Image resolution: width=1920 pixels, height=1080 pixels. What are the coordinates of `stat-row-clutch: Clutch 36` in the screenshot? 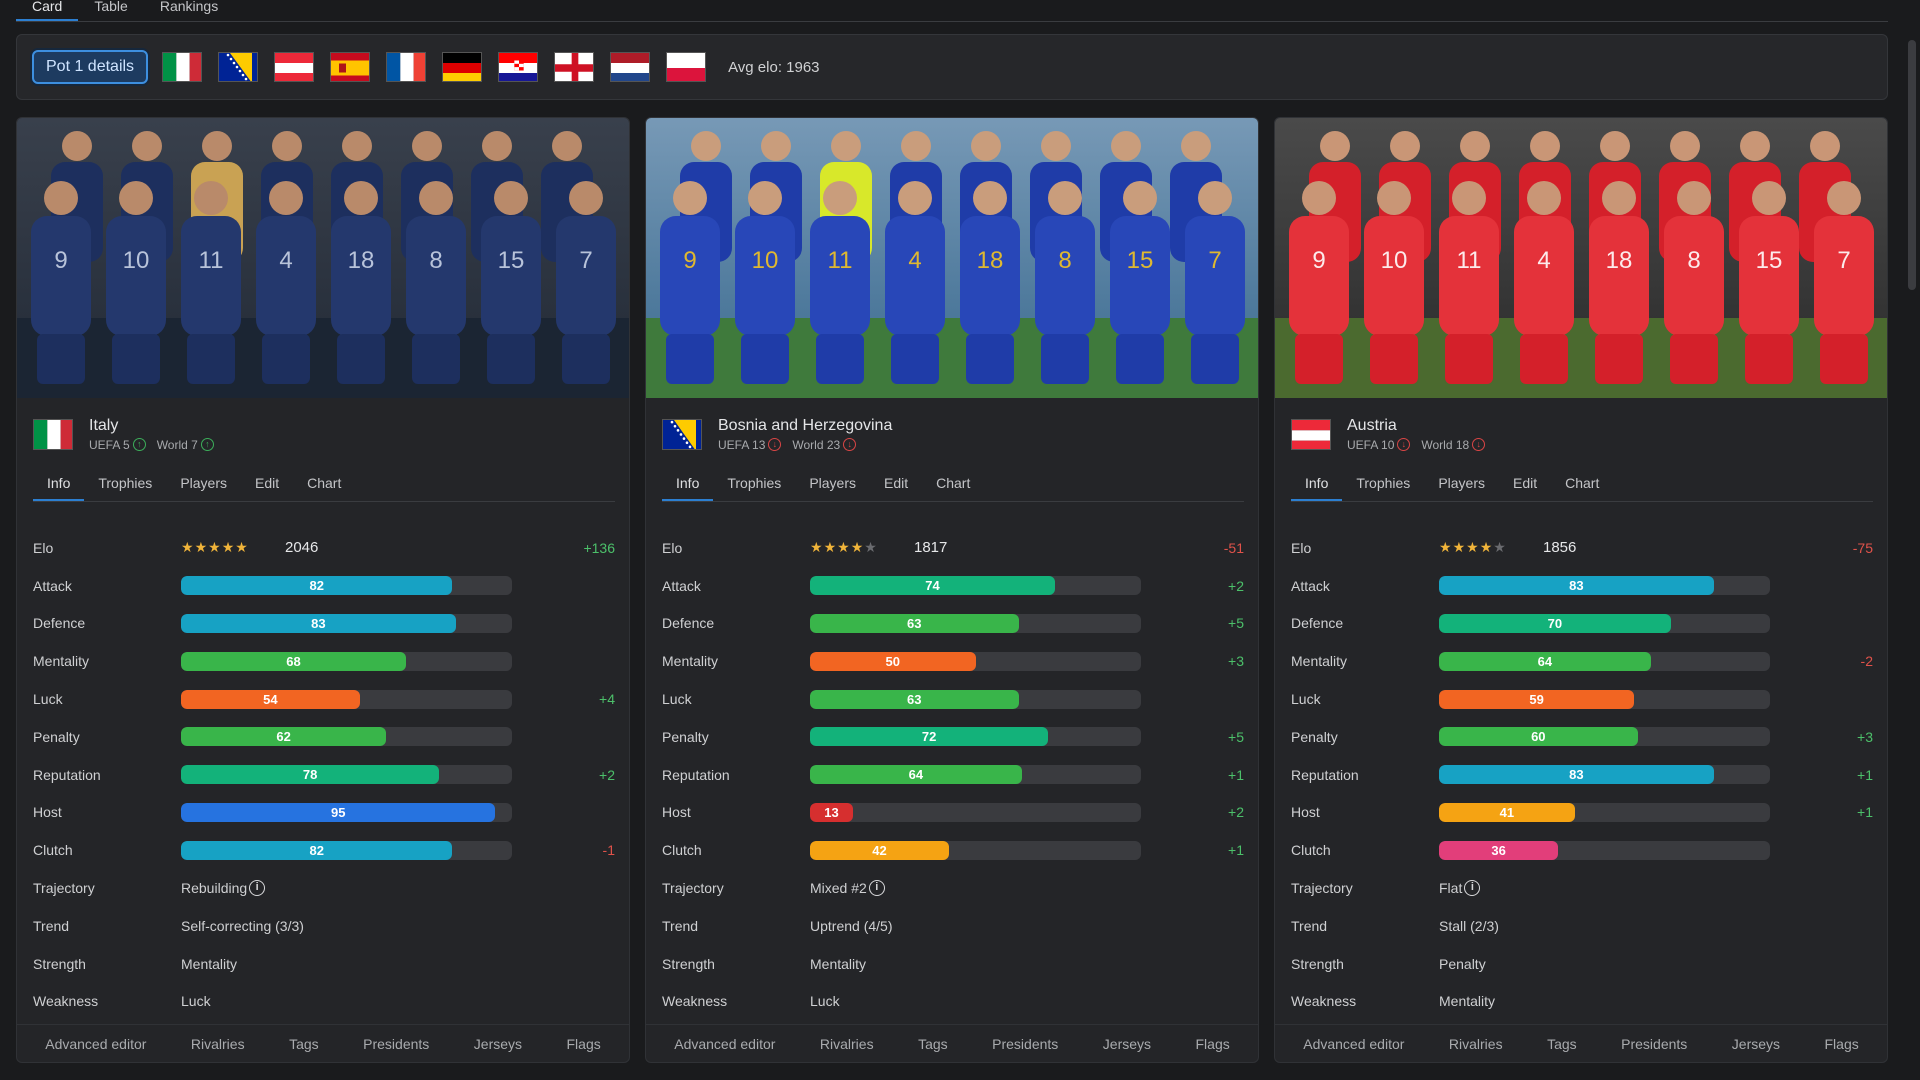 It's located at (1582, 850).